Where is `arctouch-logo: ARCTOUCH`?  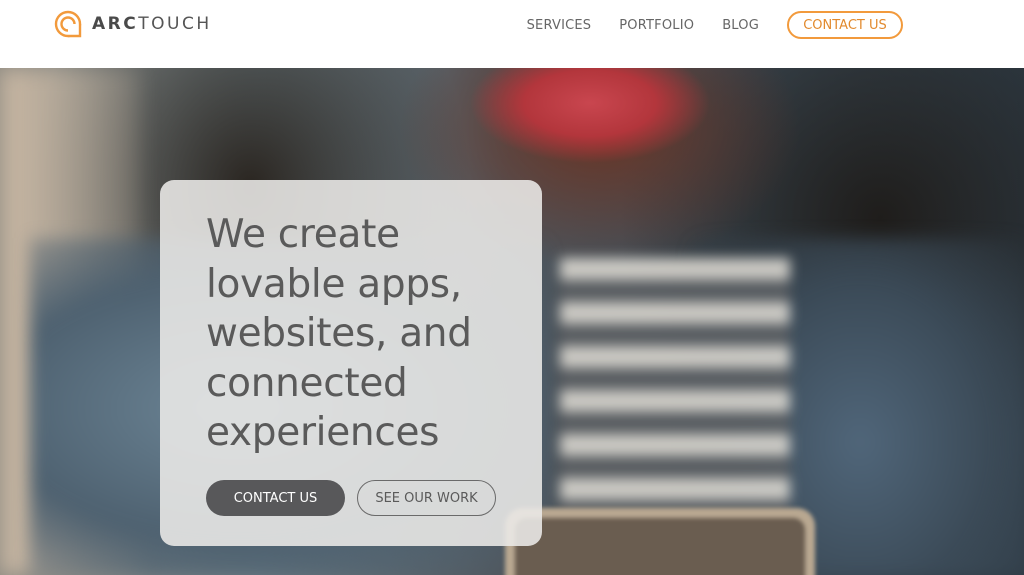 arctouch-logo: ARCTOUCH is located at coordinates (133, 24).